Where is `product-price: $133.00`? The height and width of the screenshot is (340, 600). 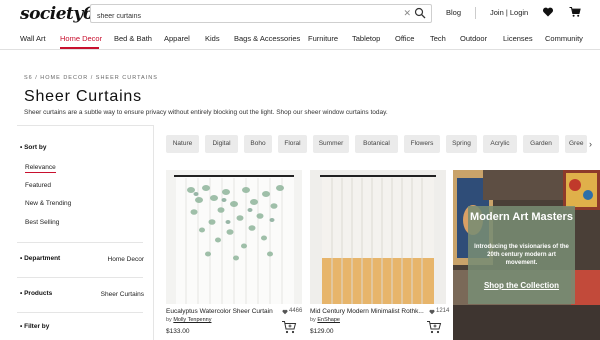
product-price: $133.00 is located at coordinates (178, 331).